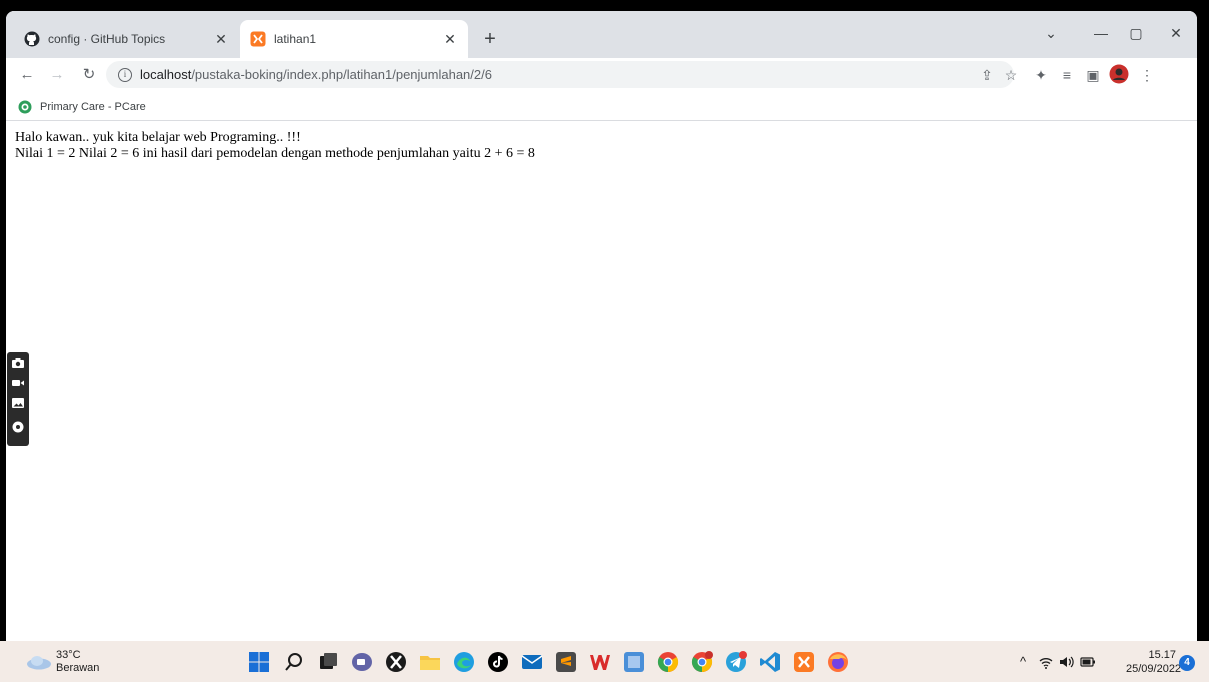 This screenshot has height=682, width=1209. Describe the element at coordinates (1066, 662) in the screenshot. I see `volume-icon` at that location.